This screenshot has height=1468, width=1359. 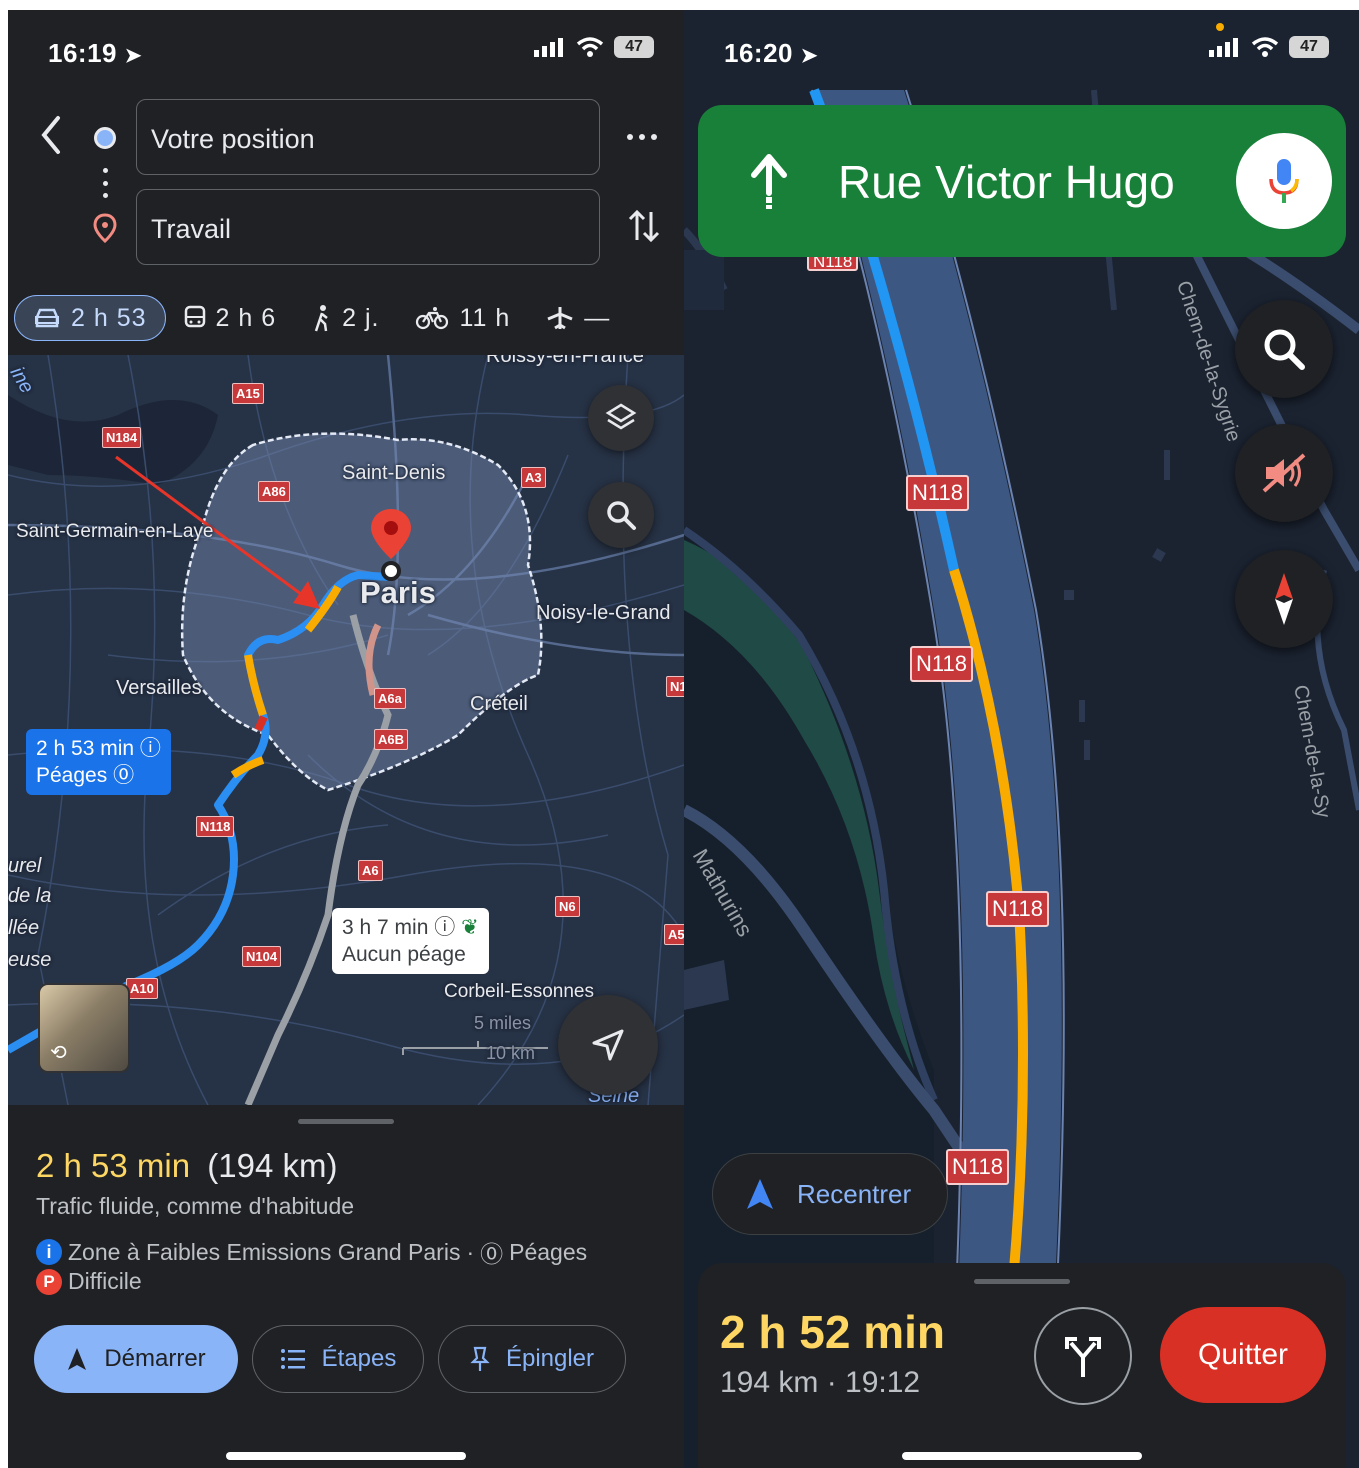 I want to click on street-view-thumbnail: ⟲, so click(x=84, y=1028).